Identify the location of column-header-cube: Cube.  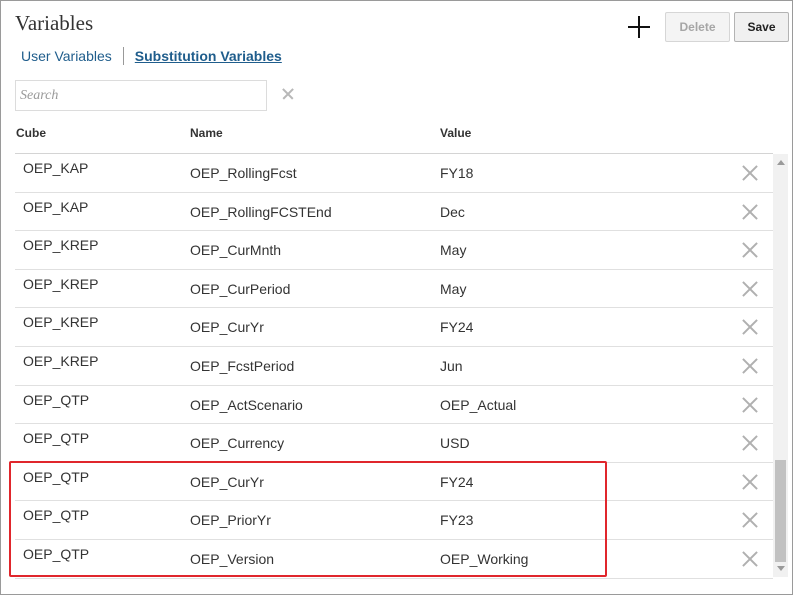
(31, 133).